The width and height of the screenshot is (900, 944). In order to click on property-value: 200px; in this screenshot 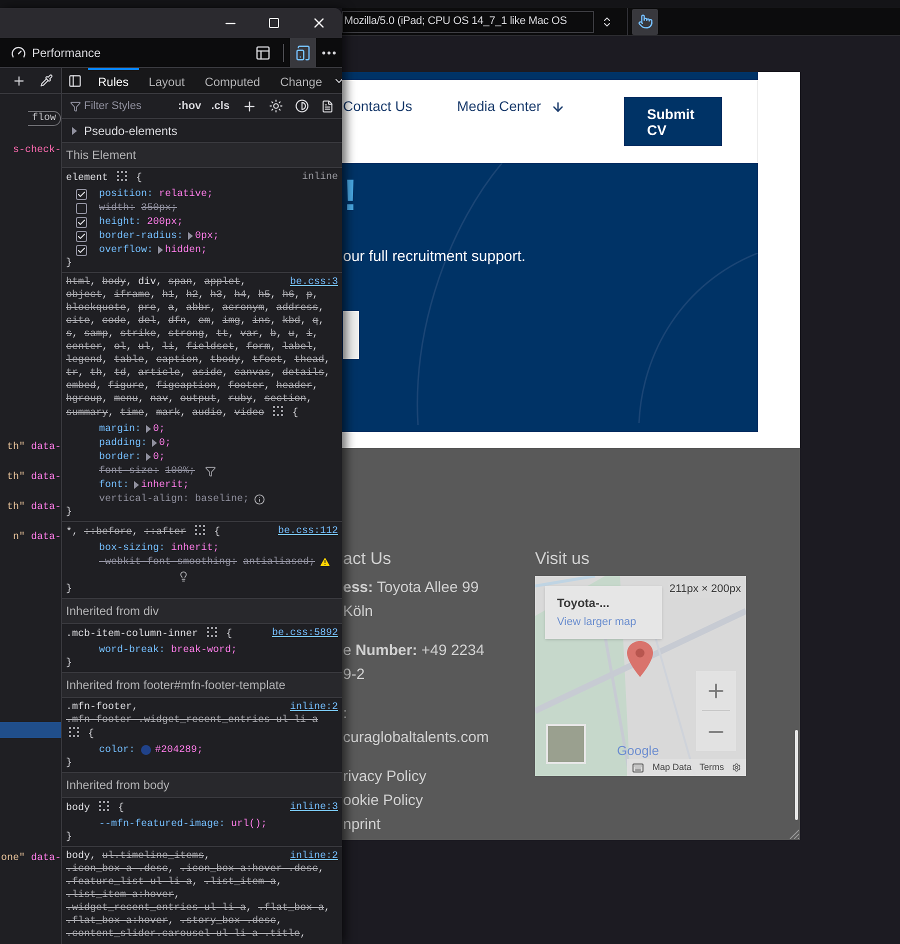, I will do `click(165, 222)`.